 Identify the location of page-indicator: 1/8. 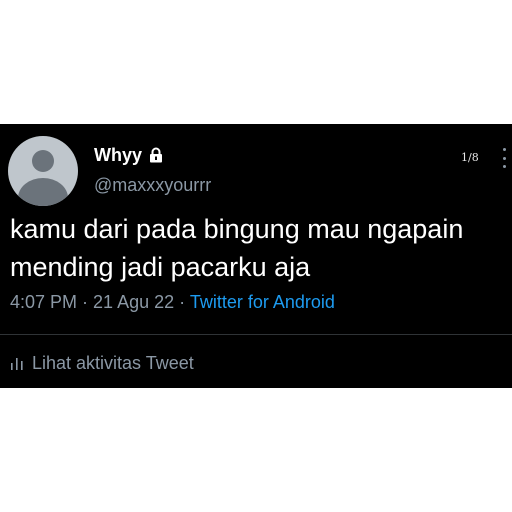
(470, 157).